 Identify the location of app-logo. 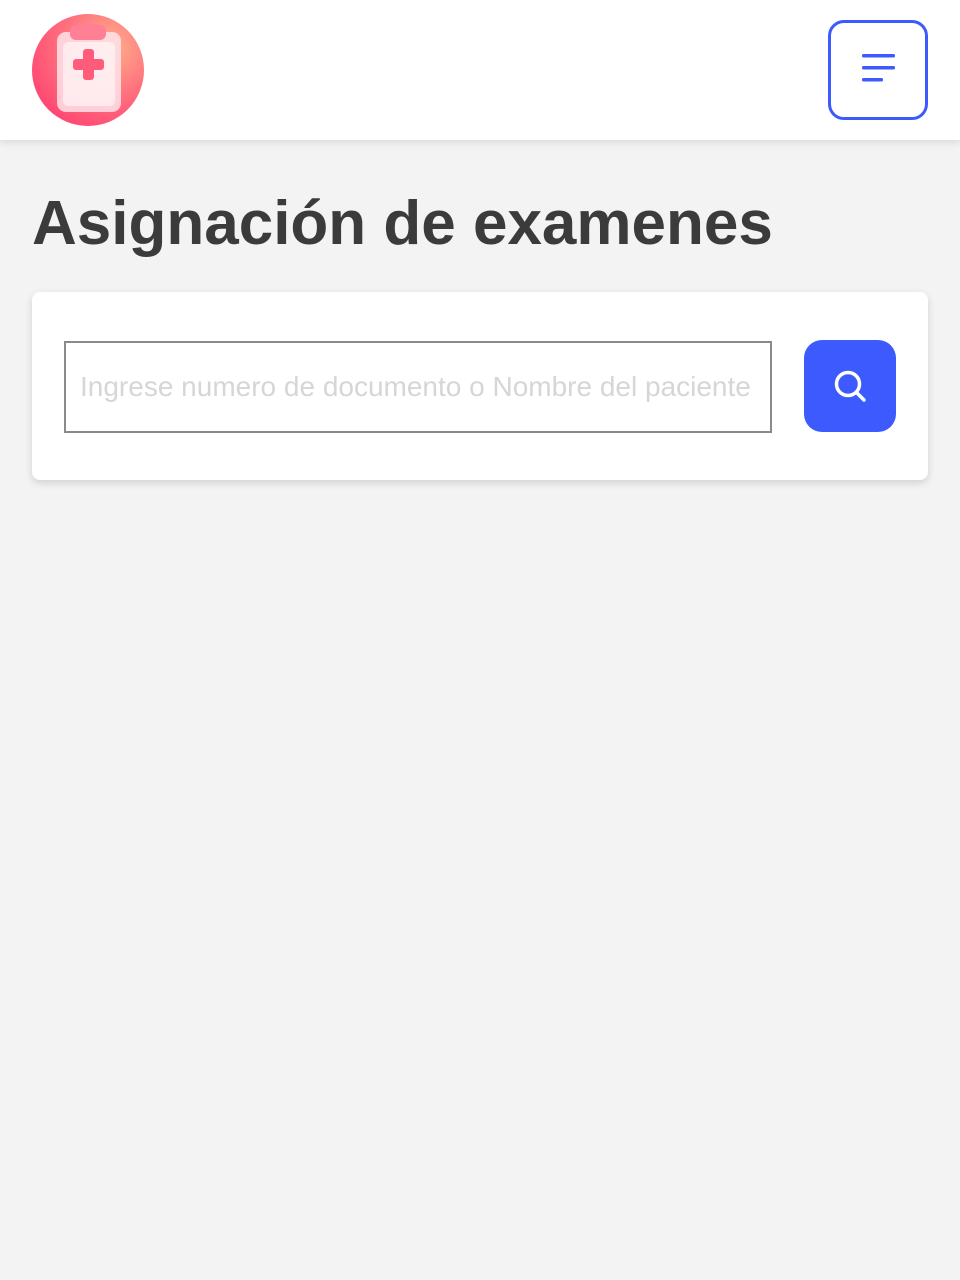
(88, 70).